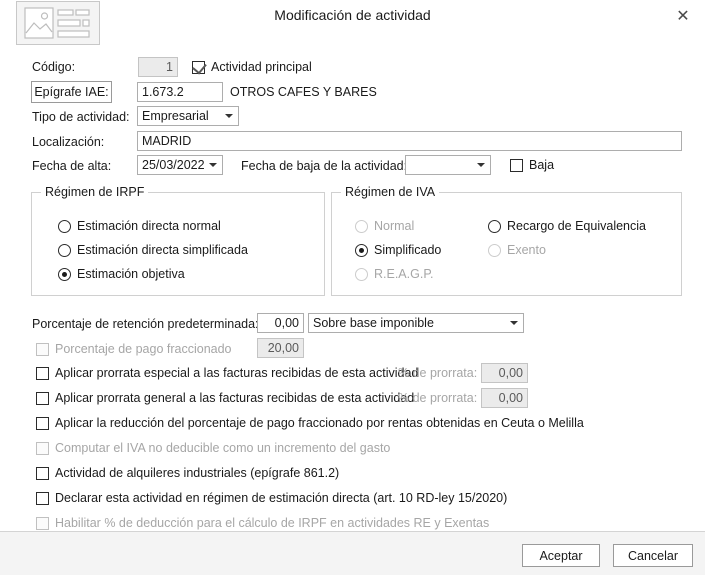  Describe the element at coordinates (162, 250) in the screenshot. I see `irpf-option-label: Estimación directa simplificada` at that location.